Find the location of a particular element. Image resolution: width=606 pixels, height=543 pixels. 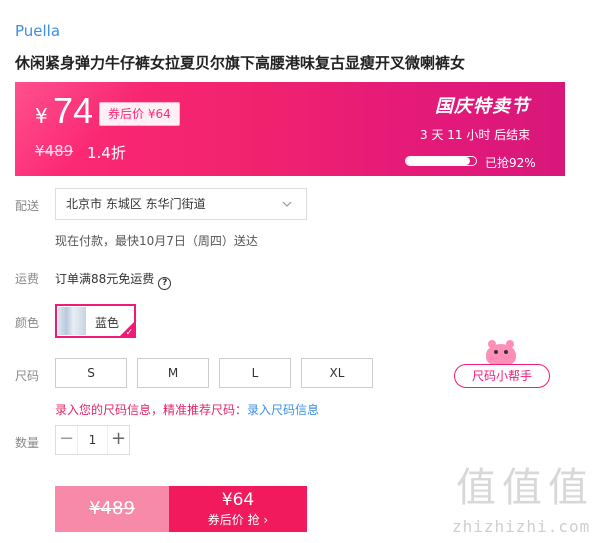

coupon-buy-label: 券后价 抢 › is located at coordinates (238, 520).